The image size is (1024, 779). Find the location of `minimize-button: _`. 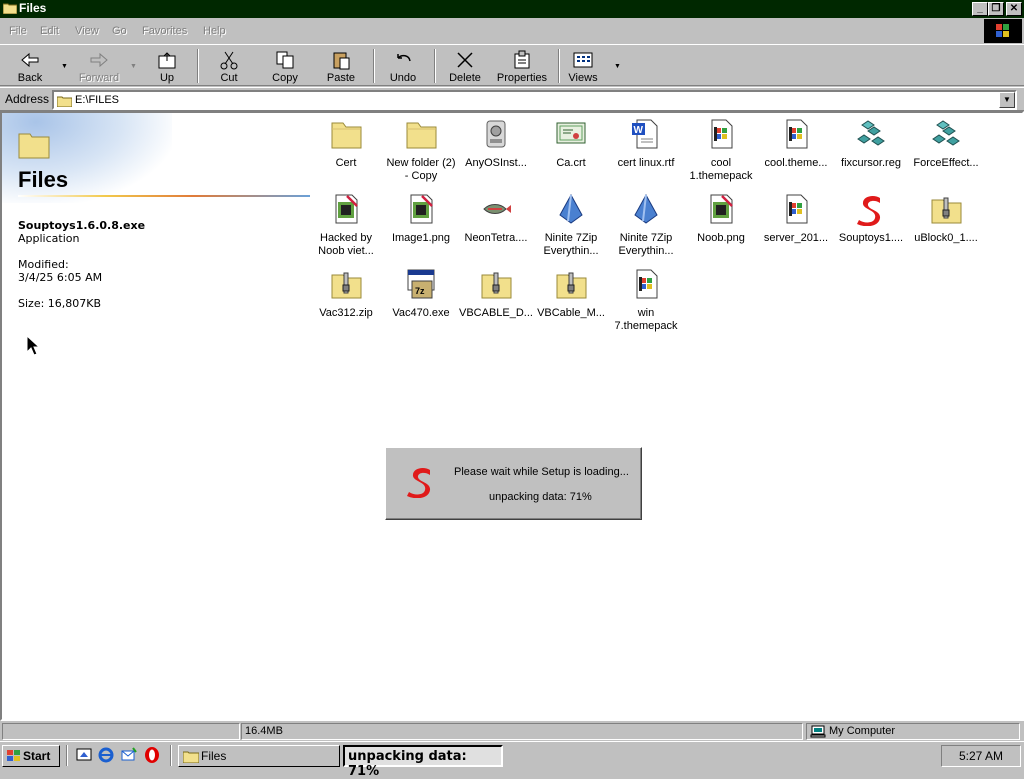

minimize-button: _ is located at coordinates (980, 9).